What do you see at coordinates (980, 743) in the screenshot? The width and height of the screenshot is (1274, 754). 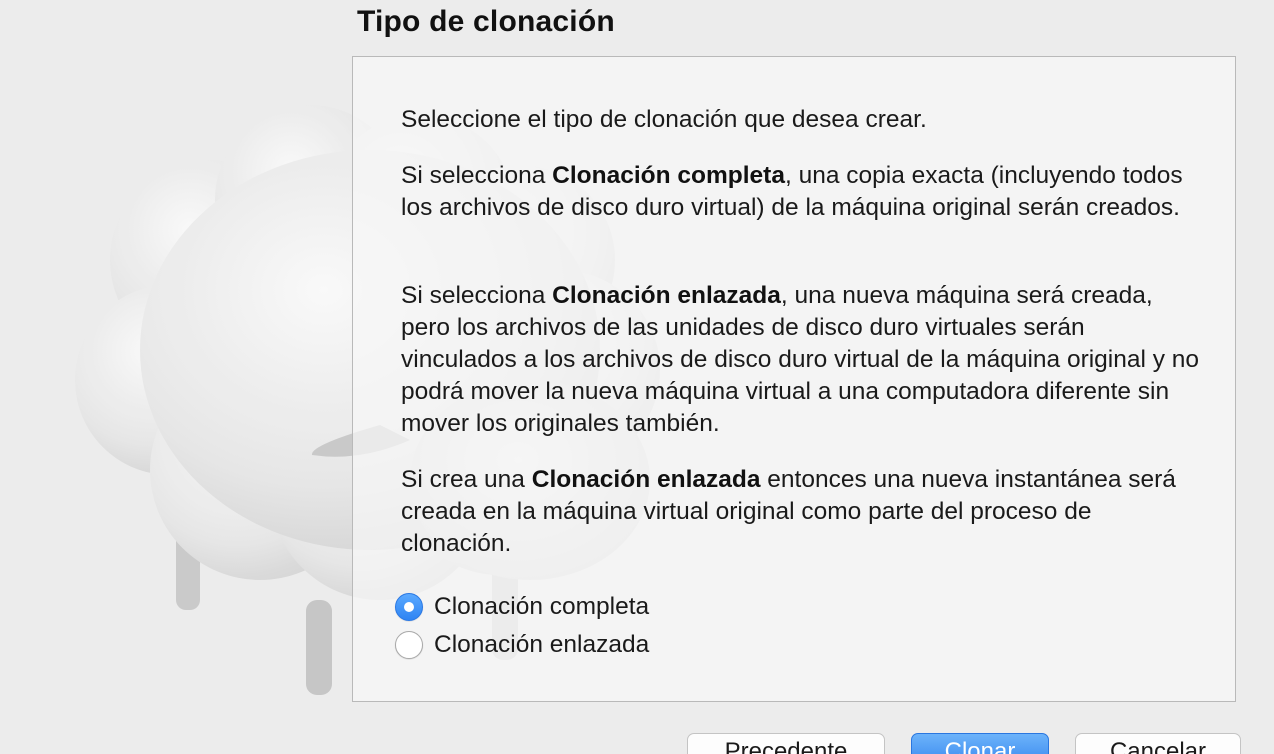 I see `clone-button: Clonar` at bounding box center [980, 743].